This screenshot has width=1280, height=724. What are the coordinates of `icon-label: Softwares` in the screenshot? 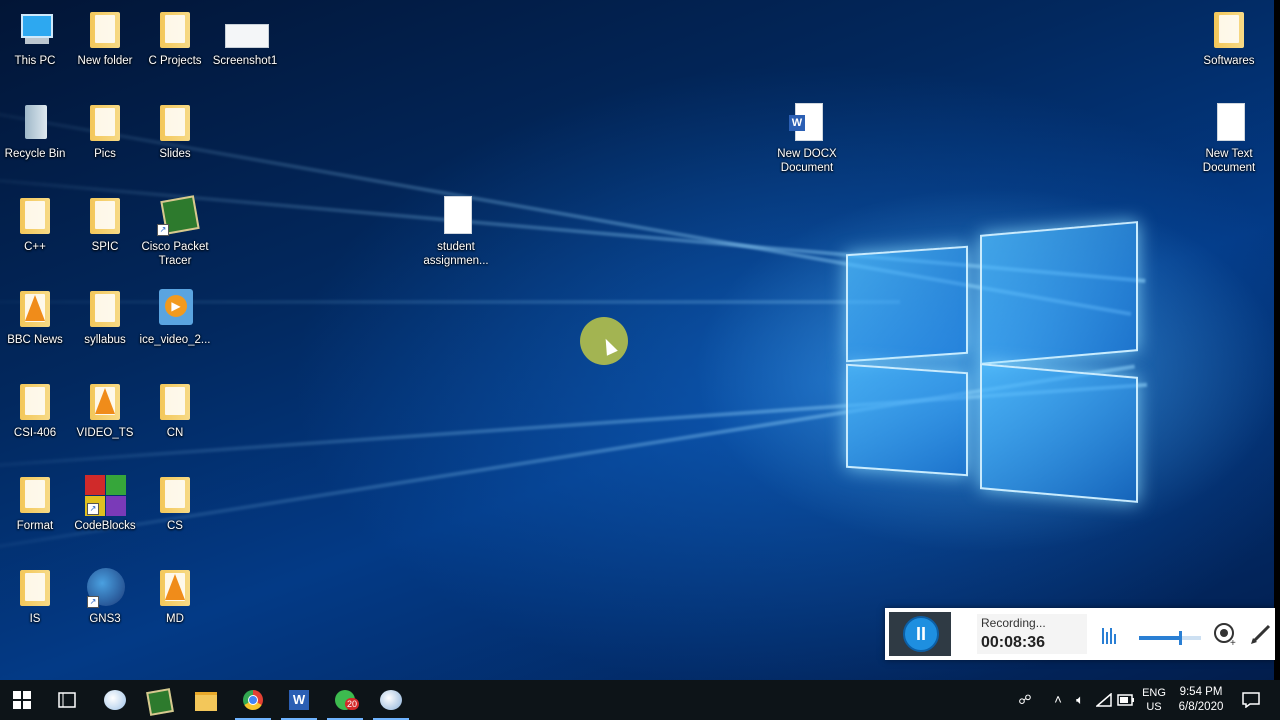 It's located at (1229, 61).